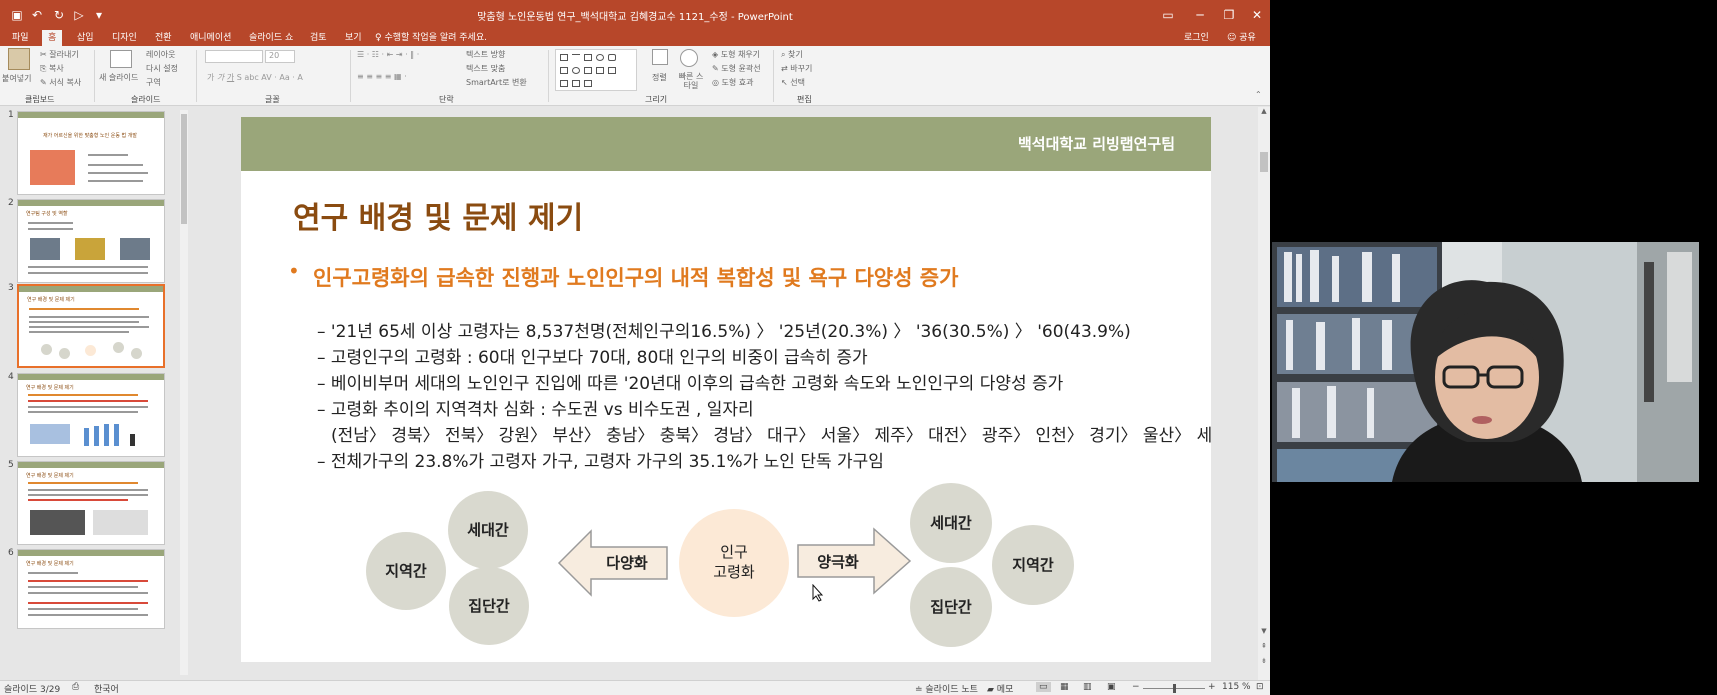 This screenshot has width=1717, height=695. What do you see at coordinates (1241, 38) in the screenshot?
I see `share-button: ☺ 공유` at bounding box center [1241, 38].